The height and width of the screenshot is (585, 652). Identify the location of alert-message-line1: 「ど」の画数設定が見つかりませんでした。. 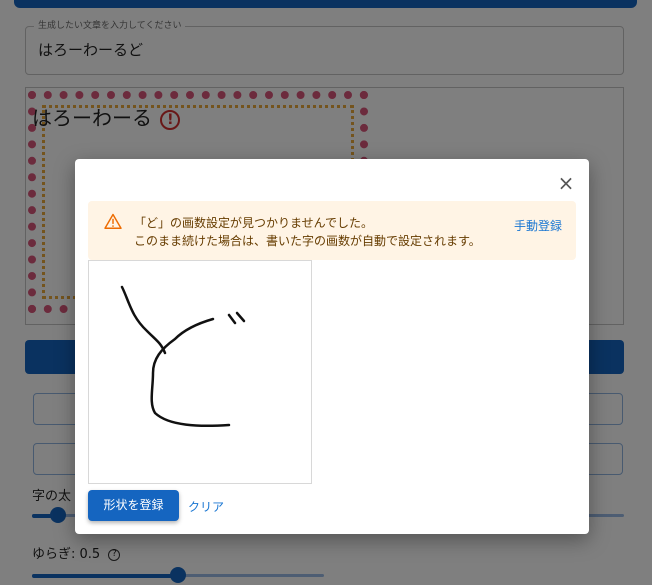
(254, 223).